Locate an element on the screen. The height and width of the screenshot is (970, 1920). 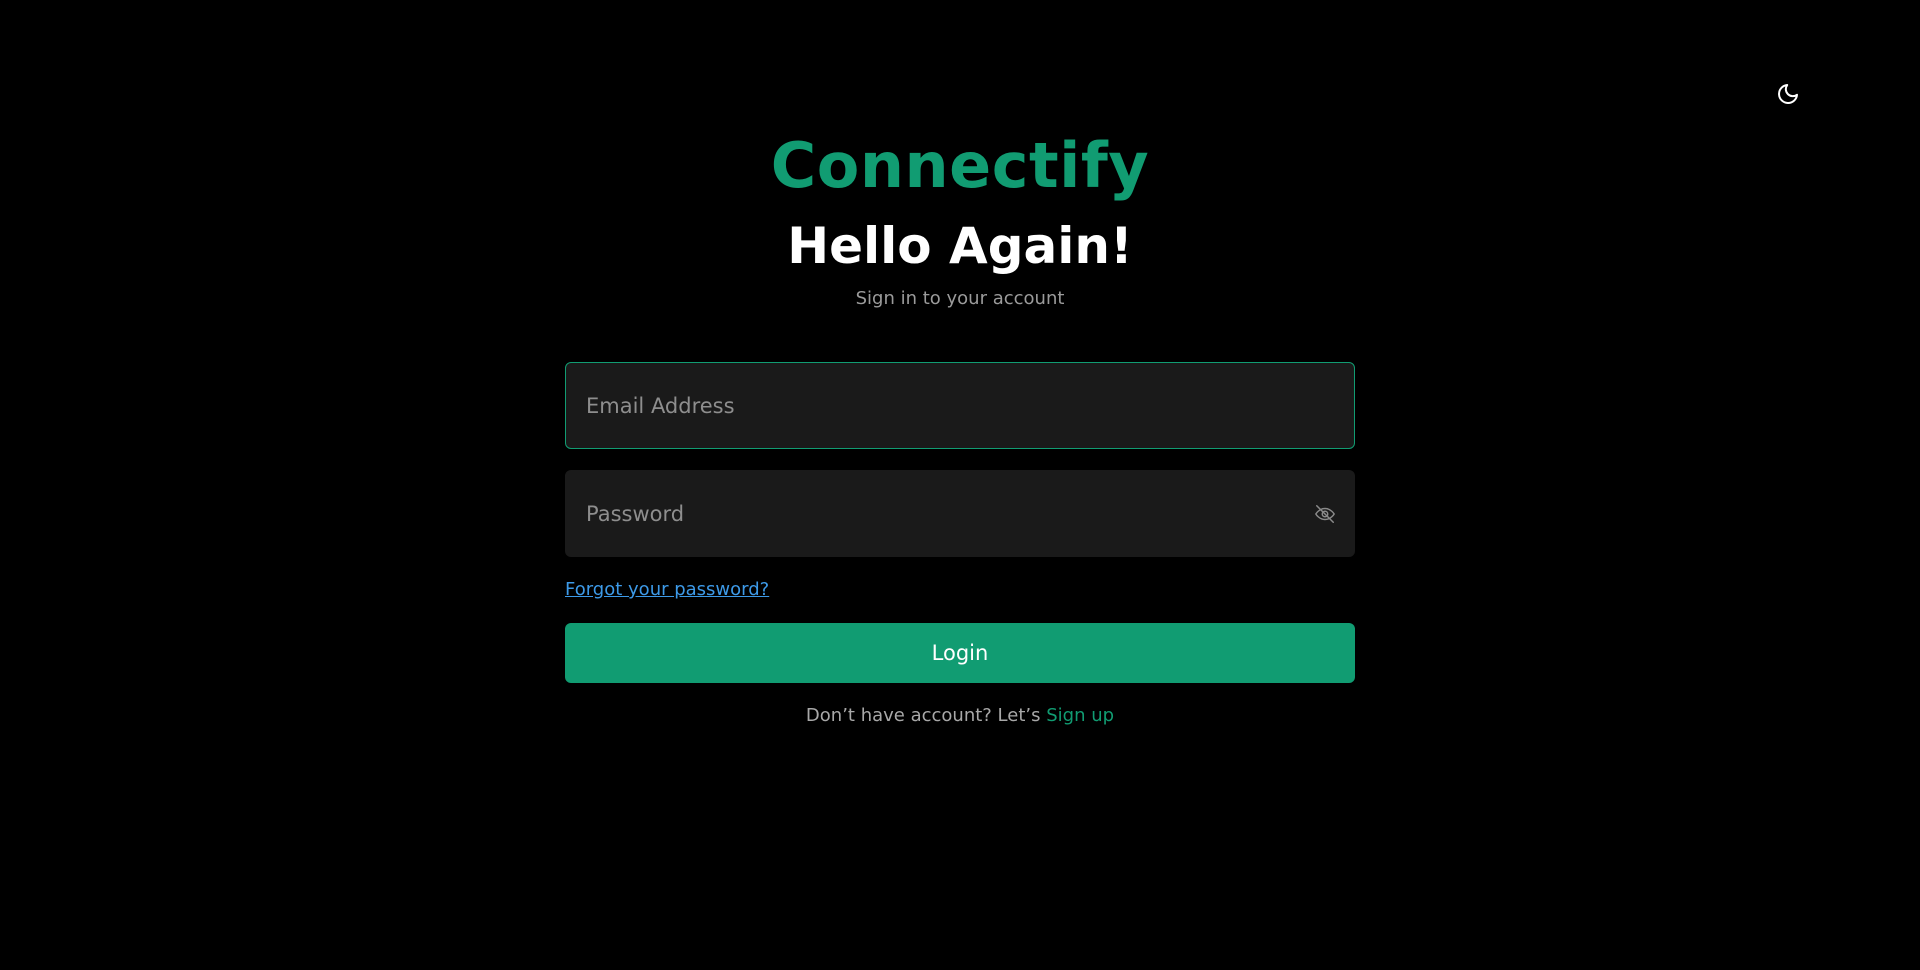
page-subtitle: Sign in to your account is located at coordinates (960, 298).